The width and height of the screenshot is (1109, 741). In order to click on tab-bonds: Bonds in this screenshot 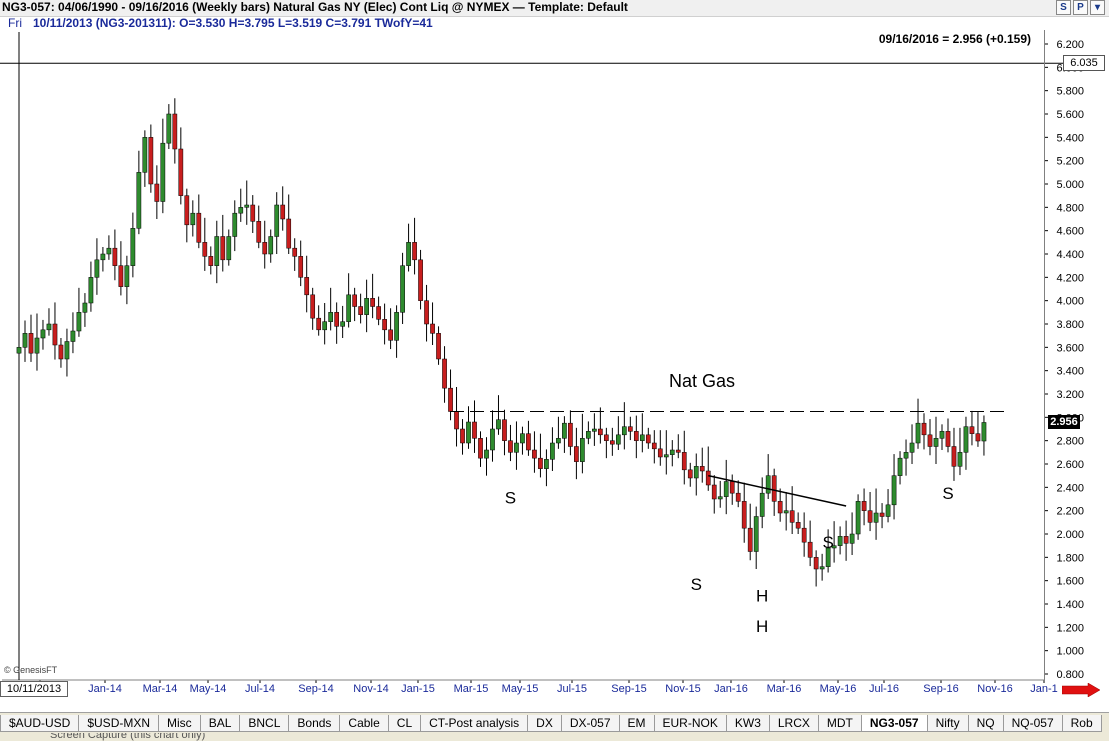, I will do `click(314, 723)`.